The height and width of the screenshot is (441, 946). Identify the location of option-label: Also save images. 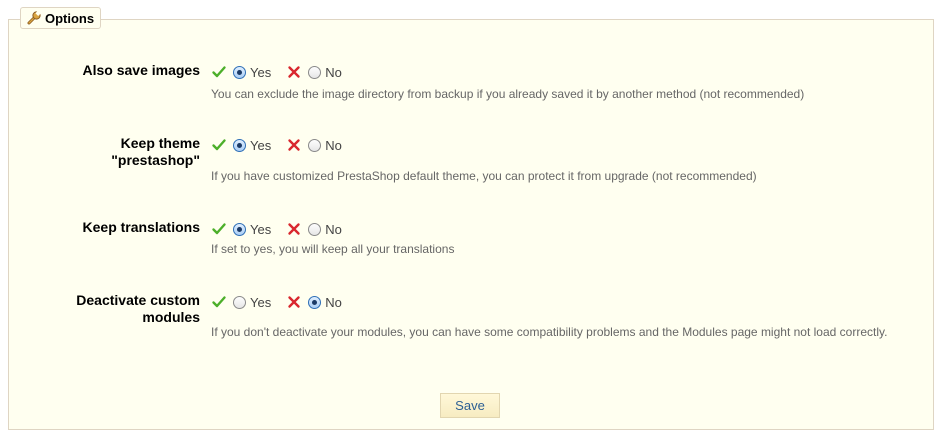
(141, 70).